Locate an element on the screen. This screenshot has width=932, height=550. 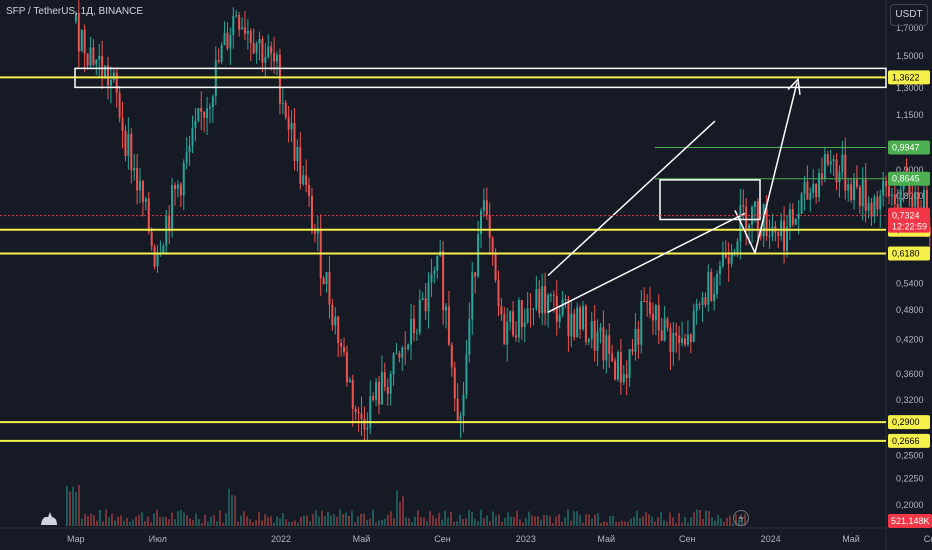
y-tick-label-9: 0,3600 is located at coordinates (910, 374).